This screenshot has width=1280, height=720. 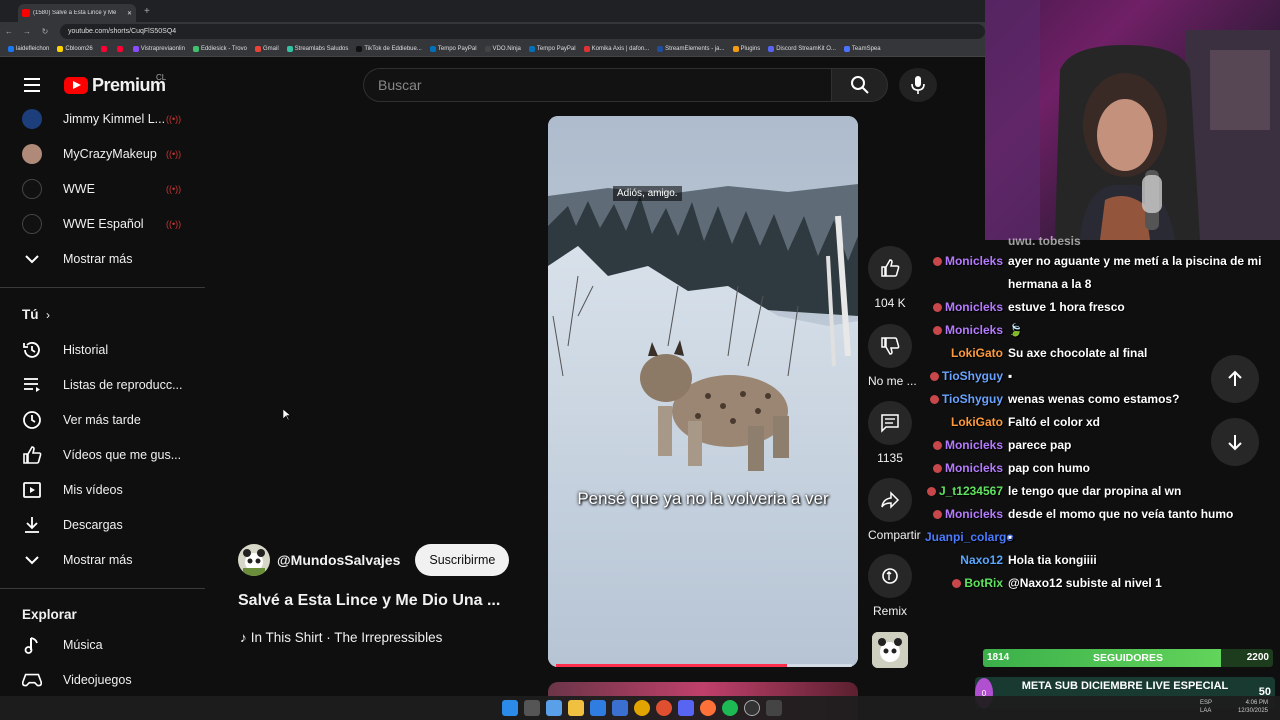 What do you see at coordinates (1132, 120) in the screenshot?
I see `streamer-webcam` at bounding box center [1132, 120].